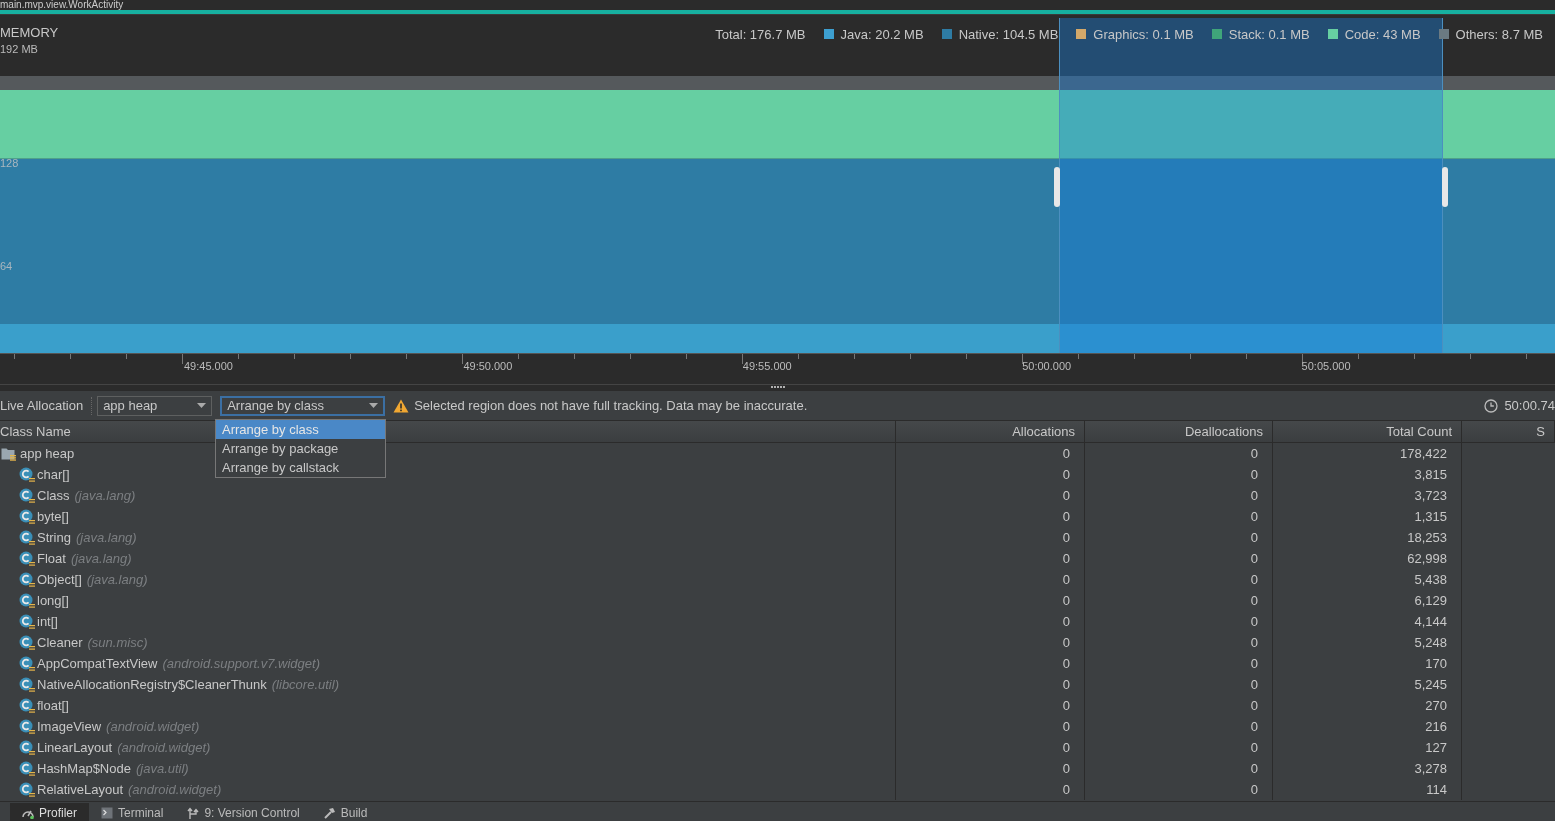 The height and width of the screenshot is (821, 1555). I want to click on table-cell: 18,253, so click(1367, 537).